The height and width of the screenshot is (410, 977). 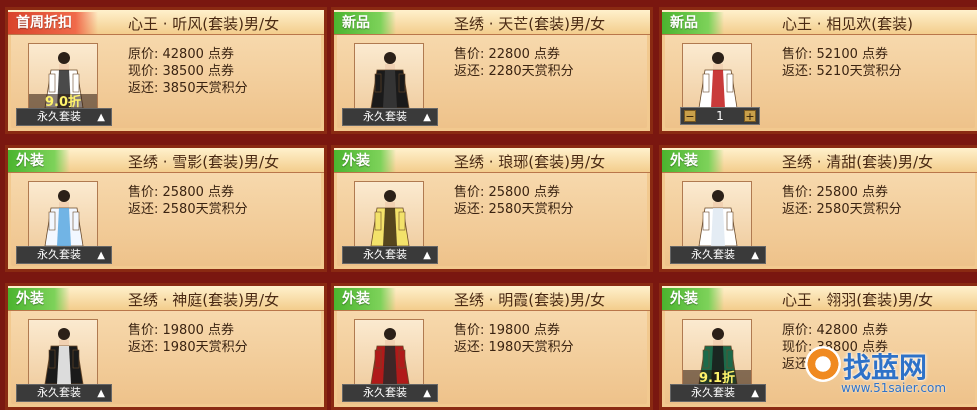 What do you see at coordinates (53, 23) in the screenshot?
I see `category-tag: 首周折扣` at bounding box center [53, 23].